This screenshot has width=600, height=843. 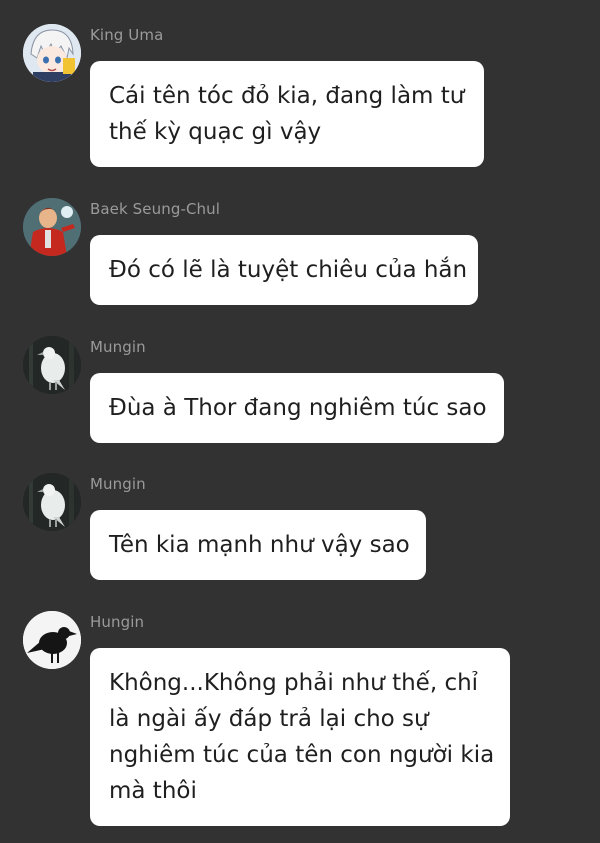 What do you see at coordinates (153, 791) in the screenshot?
I see `message-text: mà thôi` at bounding box center [153, 791].